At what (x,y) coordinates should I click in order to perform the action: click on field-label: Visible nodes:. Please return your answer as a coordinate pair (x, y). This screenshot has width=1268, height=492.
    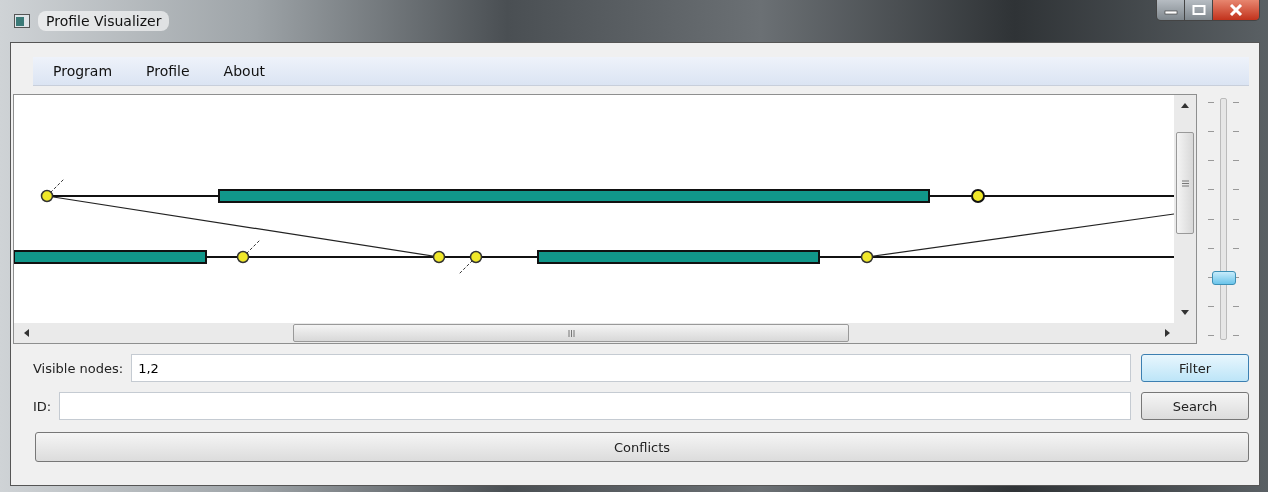
    Looking at the image, I should click on (78, 368).